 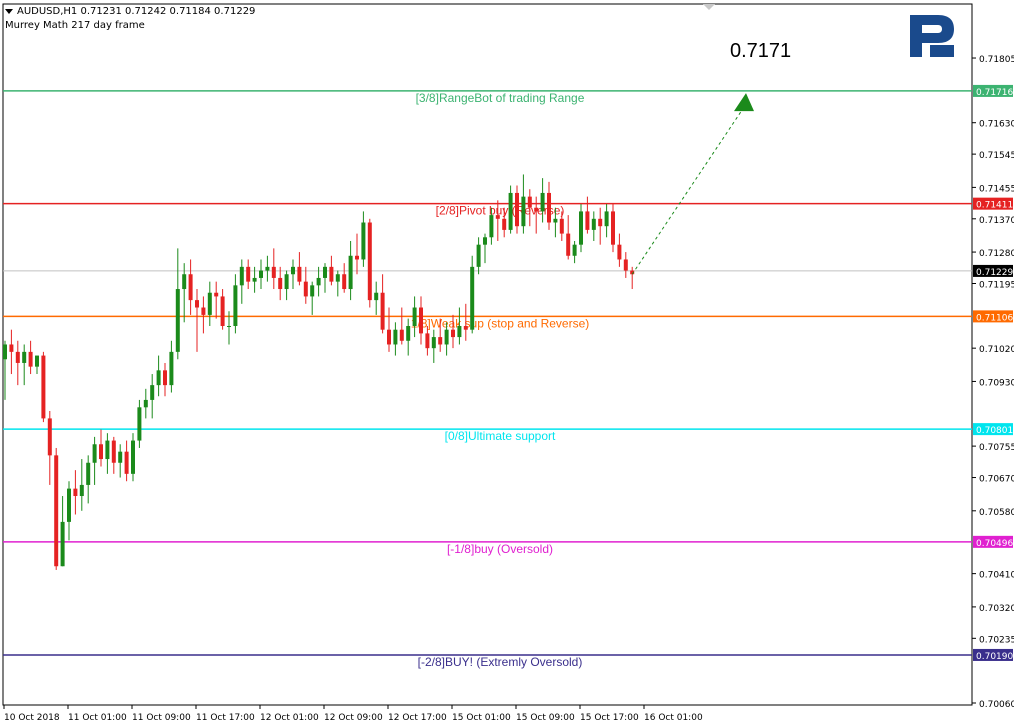 I want to click on level-label: 1/8]Weak sup (stop and Reverse), so click(x=500, y=323).